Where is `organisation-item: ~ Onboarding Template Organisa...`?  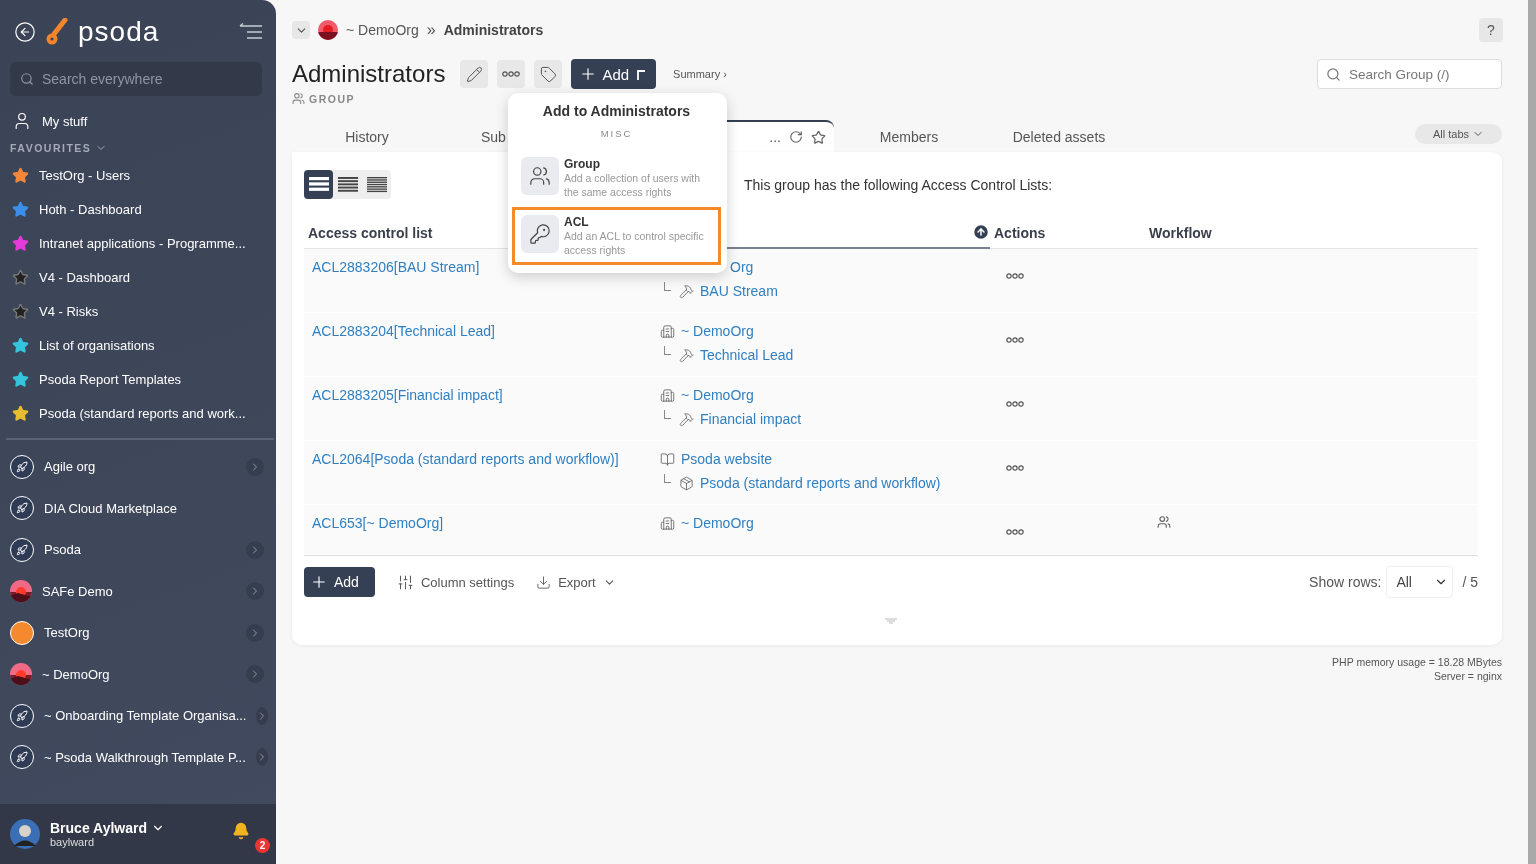 organisation-item: ~ Onboarding Template Organisa... is located at coordinates (138, 716).